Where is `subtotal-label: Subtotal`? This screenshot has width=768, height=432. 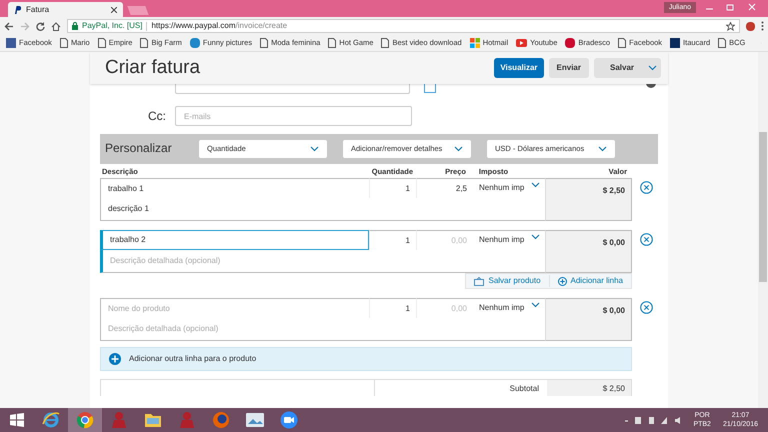 subtotal-label: Subtotal is located at coordinates (524, 389).